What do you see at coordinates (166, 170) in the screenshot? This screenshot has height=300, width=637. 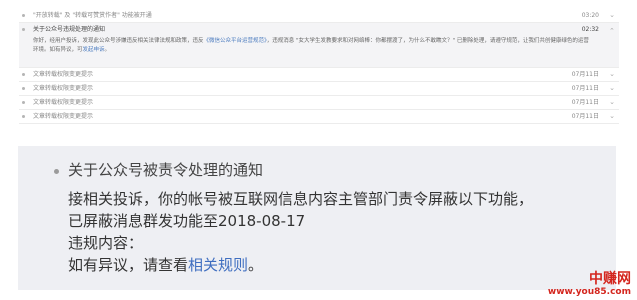 I see `detail-title: 关于公众号被责令处理的通知` at bounding box center [166, 170].